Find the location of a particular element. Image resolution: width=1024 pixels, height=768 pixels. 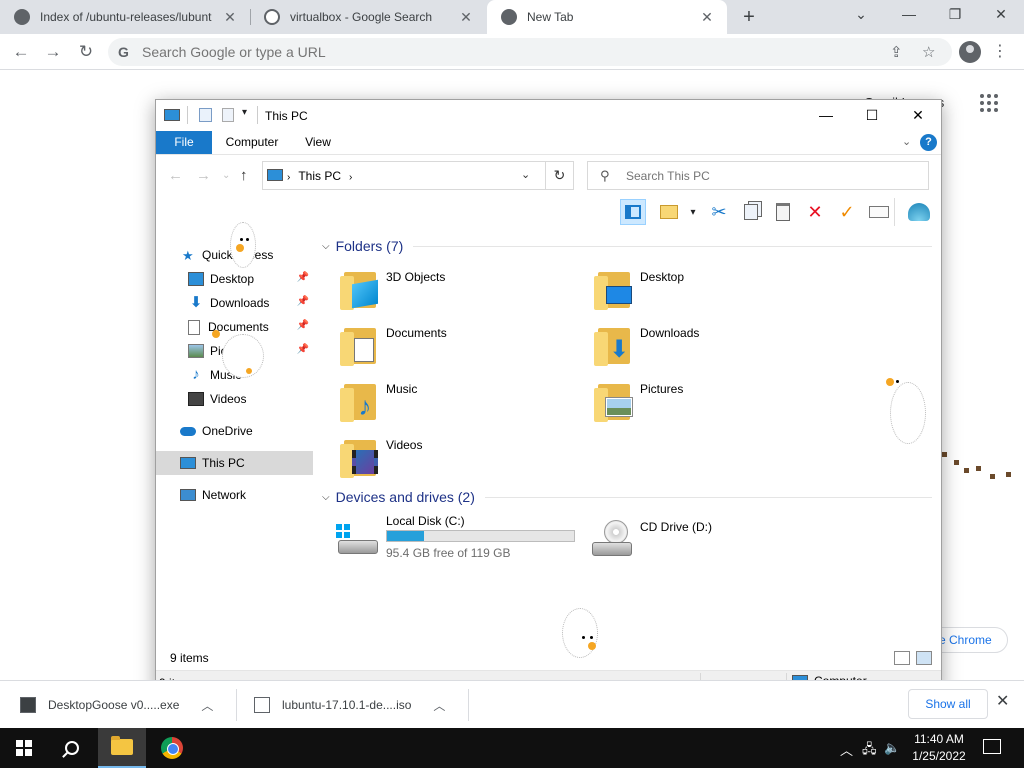

back-arrow-icon: ← is located at coordinates (175, 175).